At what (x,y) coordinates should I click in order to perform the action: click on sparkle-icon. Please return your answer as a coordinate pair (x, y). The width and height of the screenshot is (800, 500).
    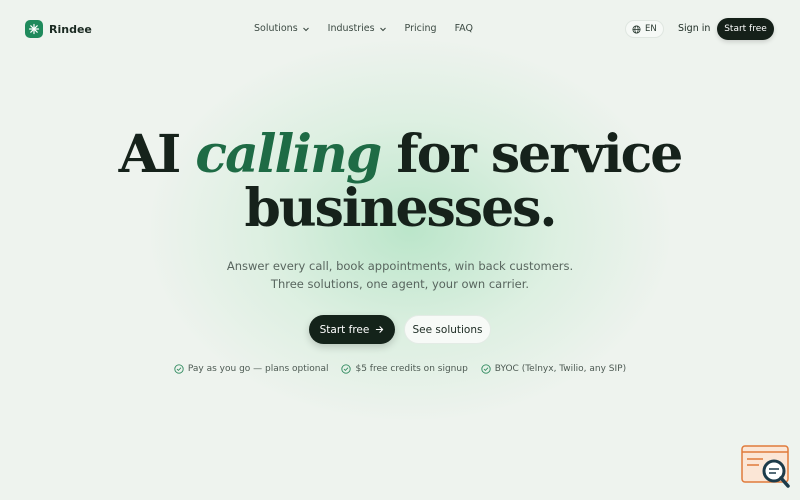
    Looking at the image, I should click on (34, 29).